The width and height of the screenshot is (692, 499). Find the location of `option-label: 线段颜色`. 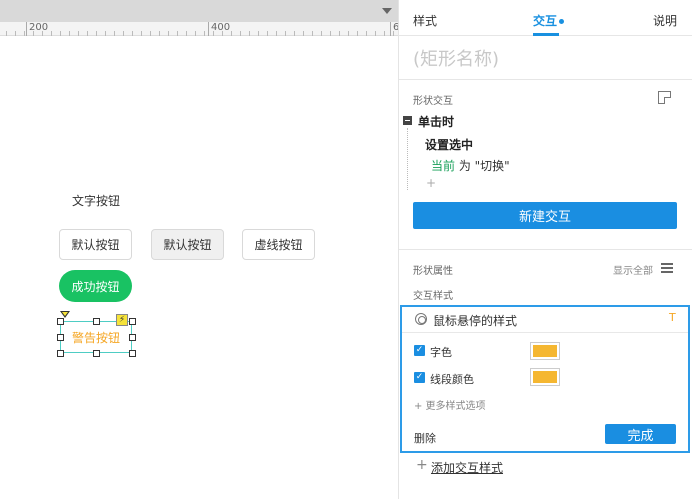

option-label: 线段颜色 is located at coordinates (452, 379).